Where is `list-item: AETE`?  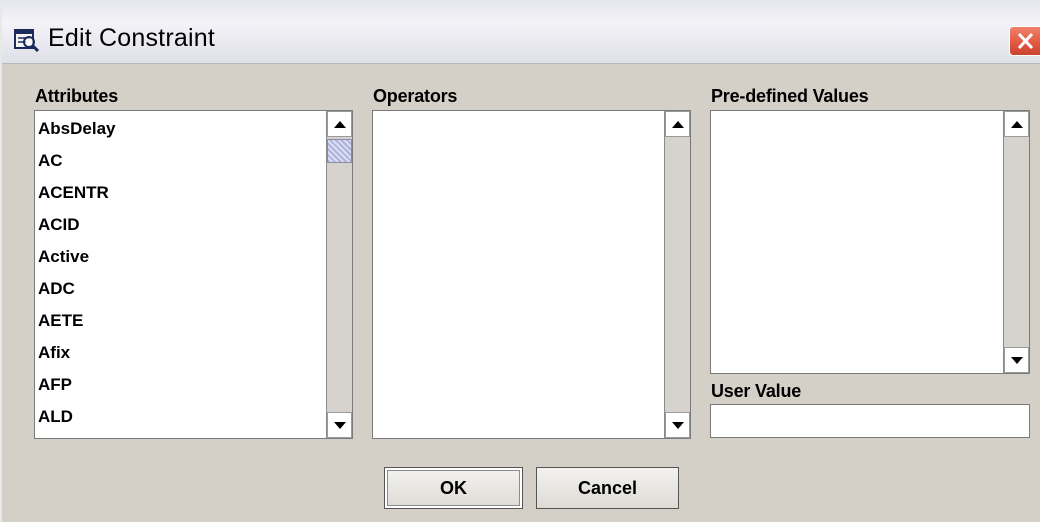
list-item: AETE is located at coordinates (60, 321).